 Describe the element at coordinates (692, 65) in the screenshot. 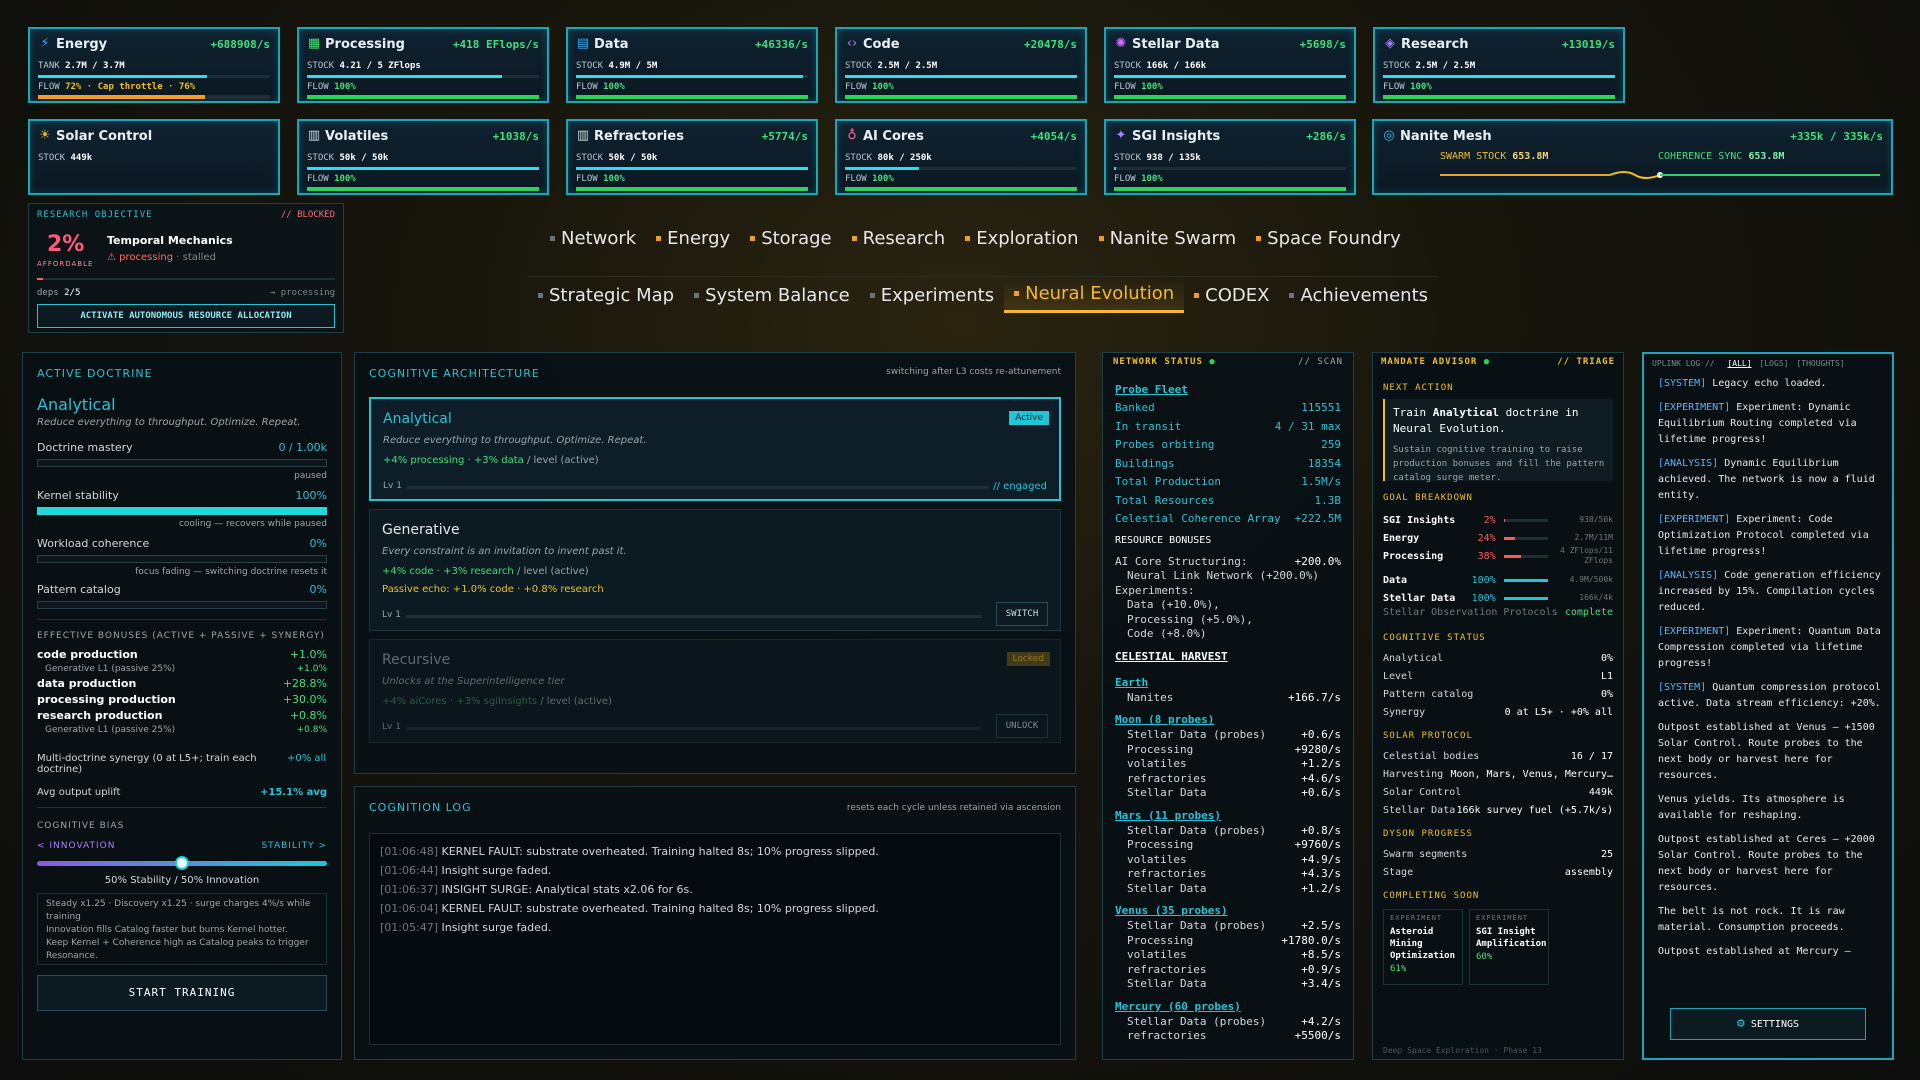

I see `resource-card-data: ▤ Data +46336/s STOCK 4.9M / 5M FLOW 100%` at that location.